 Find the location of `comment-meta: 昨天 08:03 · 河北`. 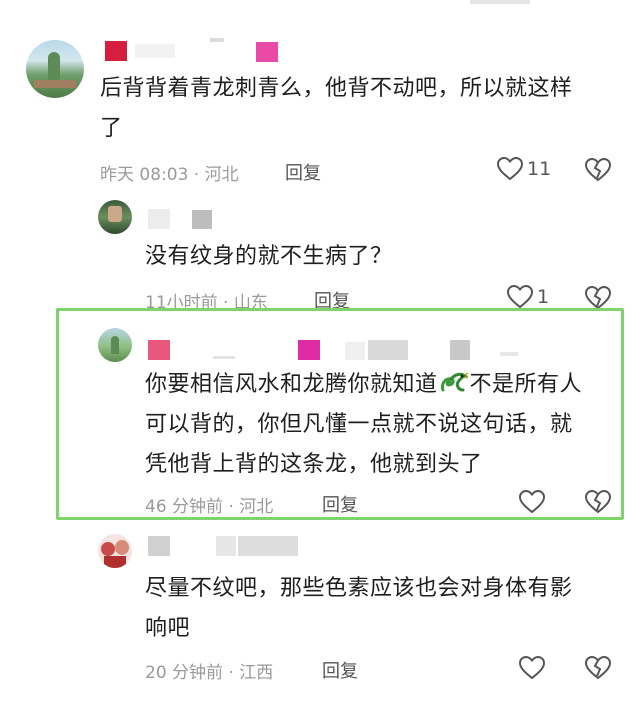

comment-meta: 昨天 08:03 · 河北 is located at coordinates (169, 172).